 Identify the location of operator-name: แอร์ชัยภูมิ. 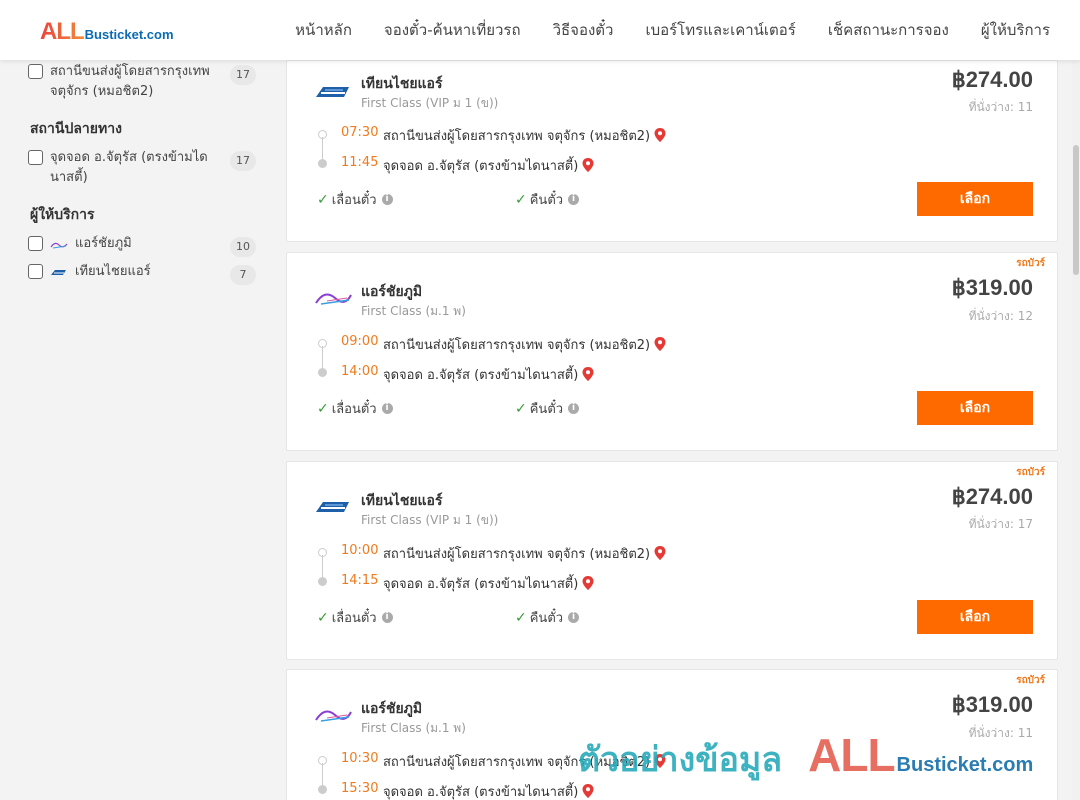
(392, 292).